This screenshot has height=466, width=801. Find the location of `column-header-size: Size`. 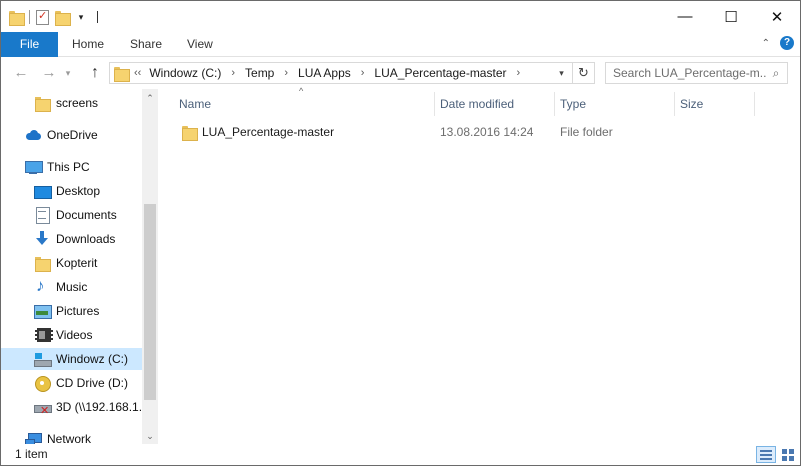

column-header-size: Size is located at coordinates (715, 104).